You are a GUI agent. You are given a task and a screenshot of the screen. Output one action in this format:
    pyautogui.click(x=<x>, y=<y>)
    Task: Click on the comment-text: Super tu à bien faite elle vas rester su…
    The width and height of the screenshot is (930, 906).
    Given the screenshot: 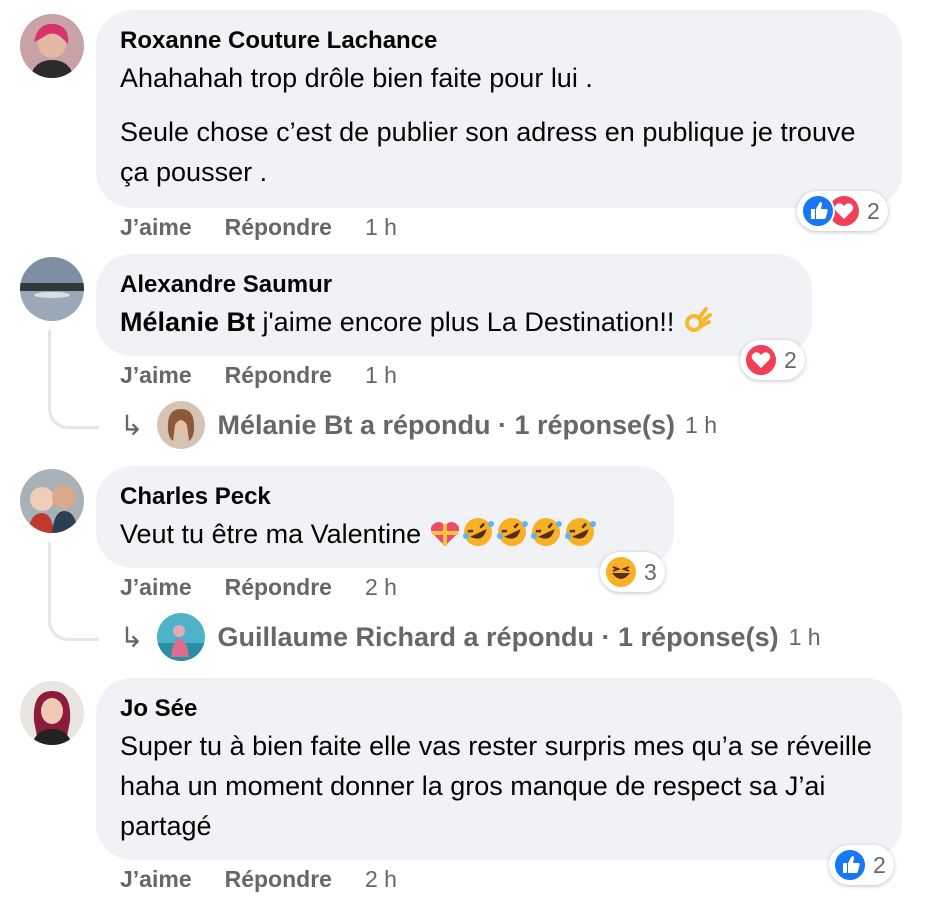 What is the action you would take?
    pyautogui.click(x=500, y=786)
    